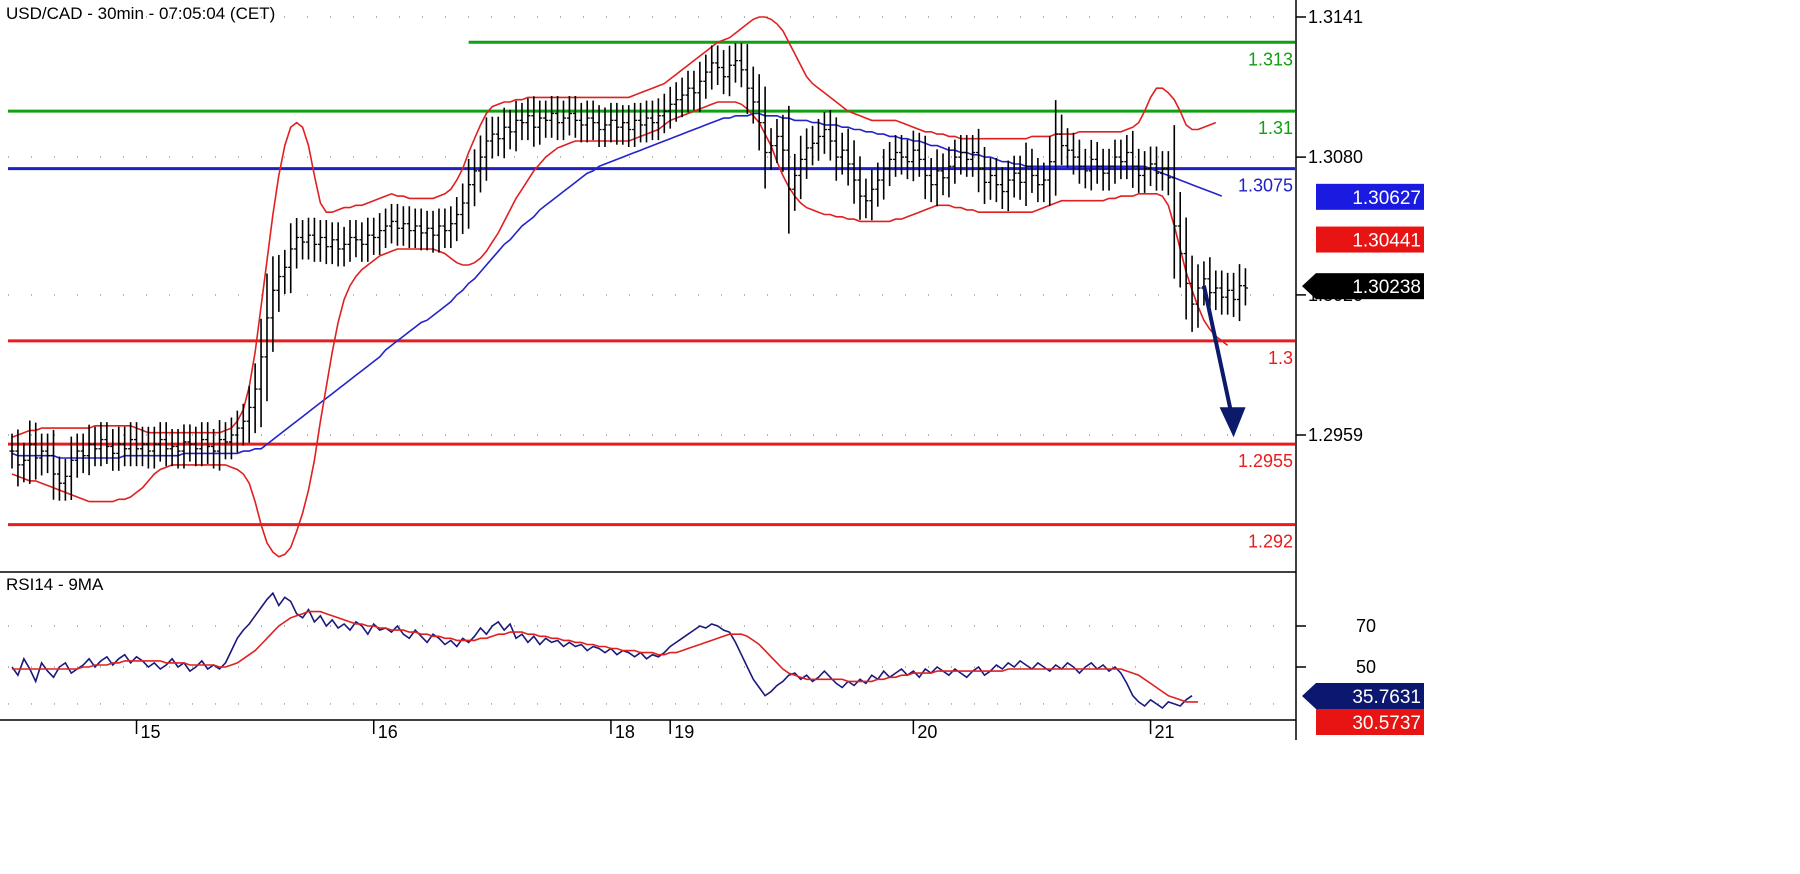  Describe the element at coordinates (1270, 542) in the screenshot. I see `level-label: 1.292` at that location.